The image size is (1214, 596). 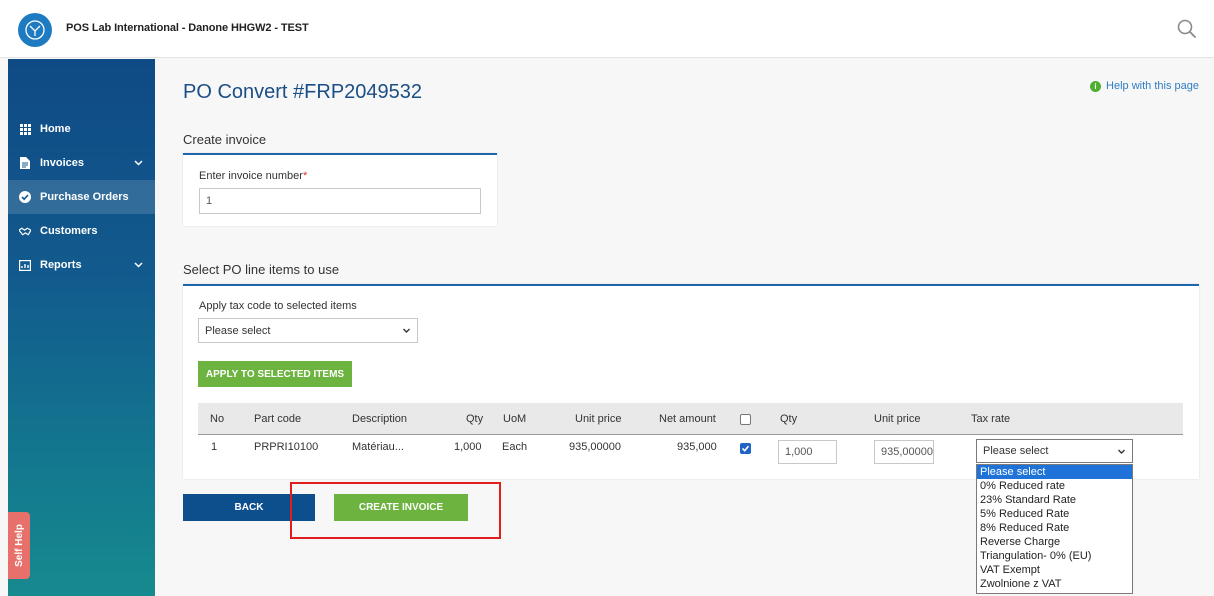 I want to click on search-icon, so click(x=1187, y=29).